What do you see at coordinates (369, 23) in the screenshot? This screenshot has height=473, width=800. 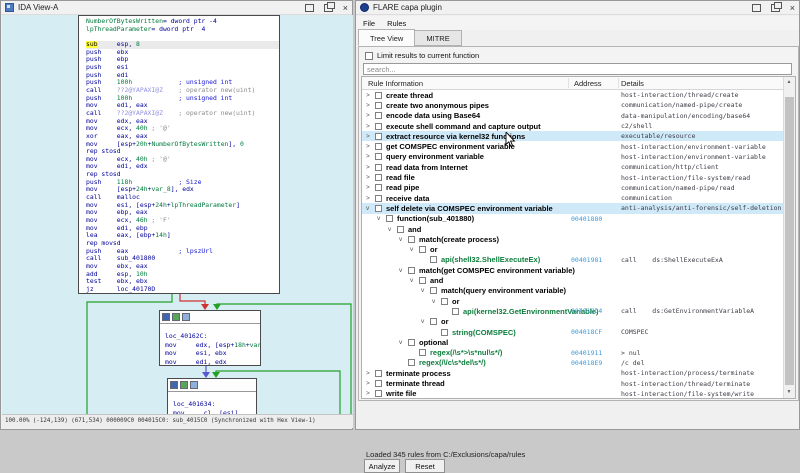 I see `menu-file: File` at bounding box center [369, 23].